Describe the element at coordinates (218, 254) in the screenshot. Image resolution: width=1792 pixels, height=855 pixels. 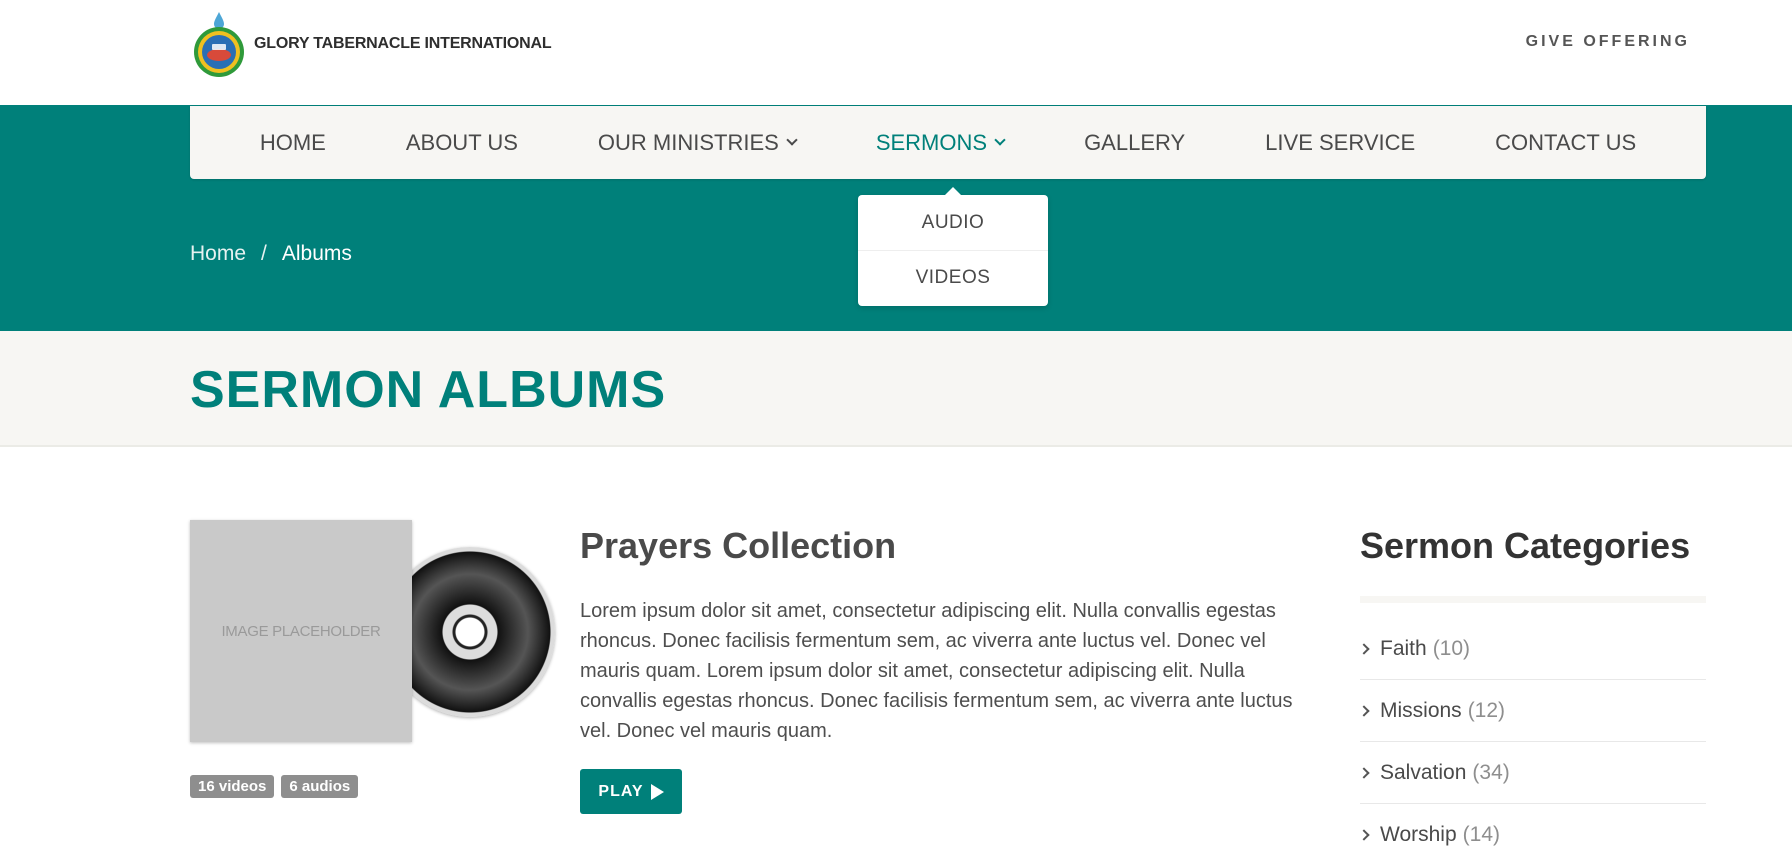
I see `breadcrumb-home-link: Home` at that location.